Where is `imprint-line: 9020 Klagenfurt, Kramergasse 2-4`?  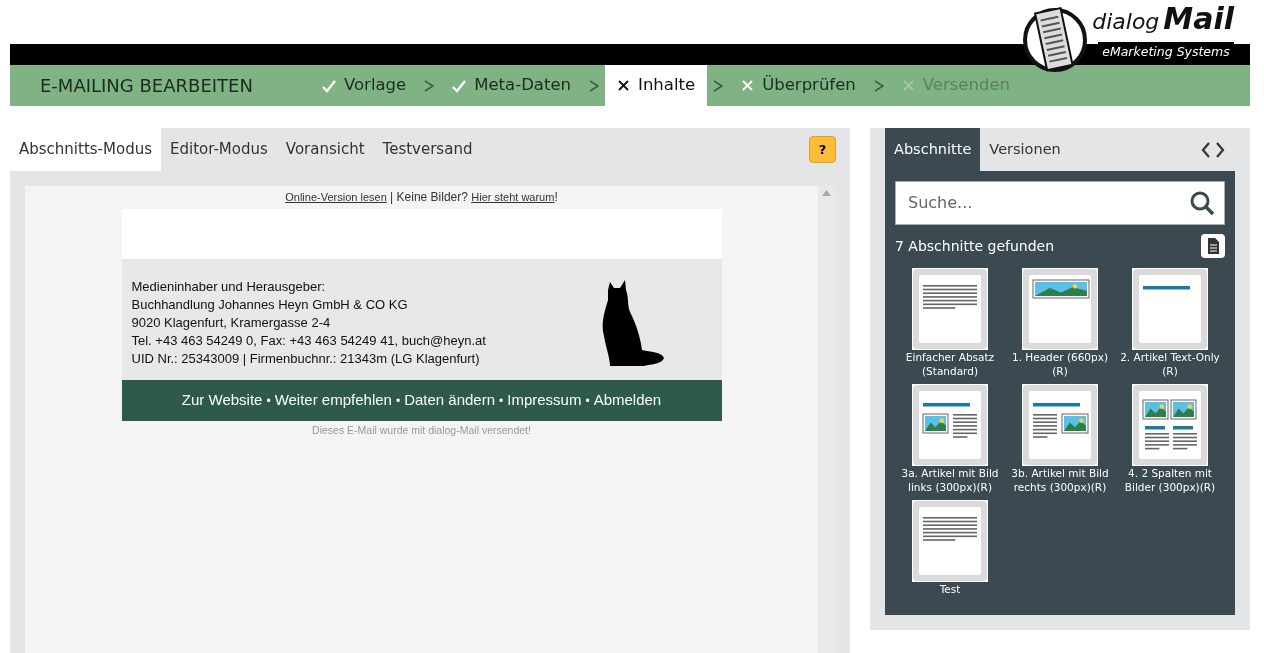
imprint-line: 9020 Klagenfurt, Kramergasse 2-4 is located at coordinates (231, 323).